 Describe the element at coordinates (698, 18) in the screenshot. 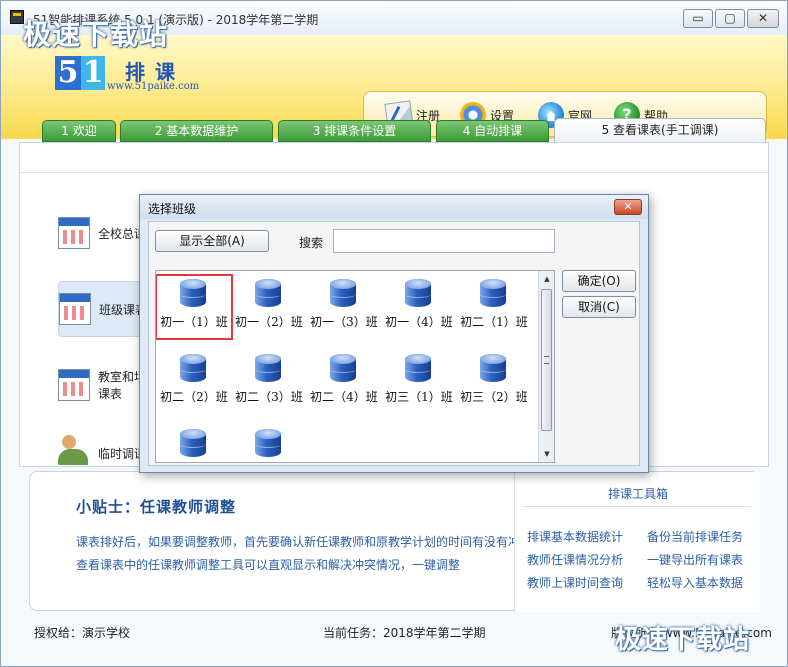

I see `minimize-button: ▭` at that location.